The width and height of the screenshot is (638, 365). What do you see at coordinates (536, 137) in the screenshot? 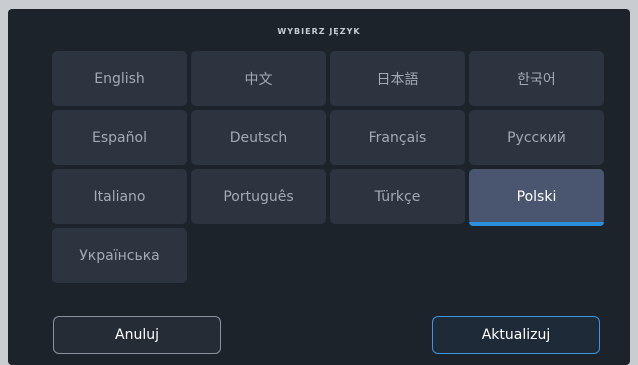
I see `language-option-russian: Русский` at bounding box center [536, 137].